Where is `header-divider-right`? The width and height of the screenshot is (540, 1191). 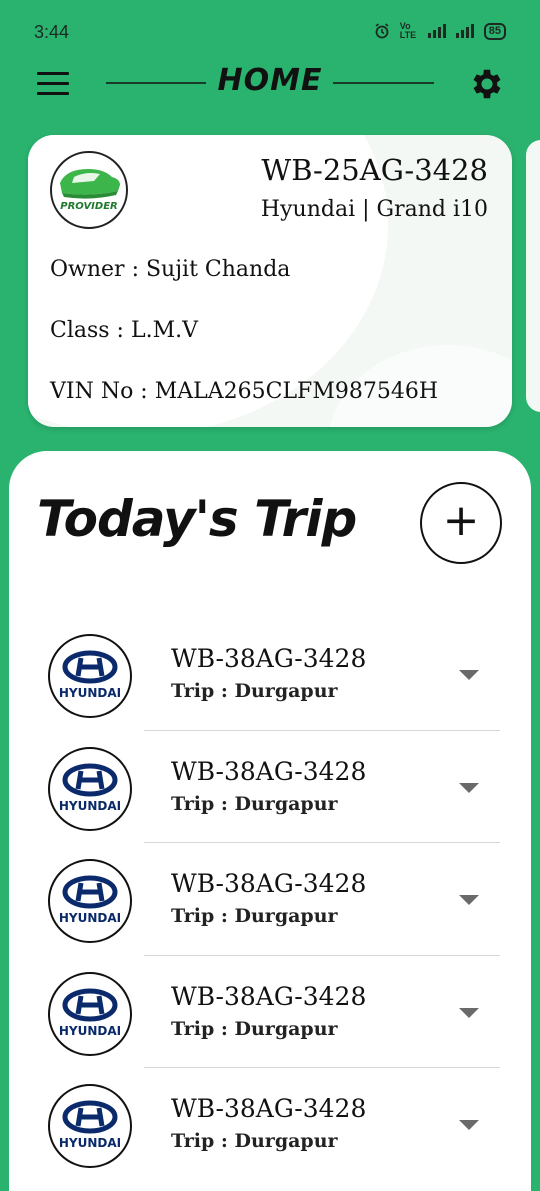
header-divider-right is located at coordinates (383, 83).